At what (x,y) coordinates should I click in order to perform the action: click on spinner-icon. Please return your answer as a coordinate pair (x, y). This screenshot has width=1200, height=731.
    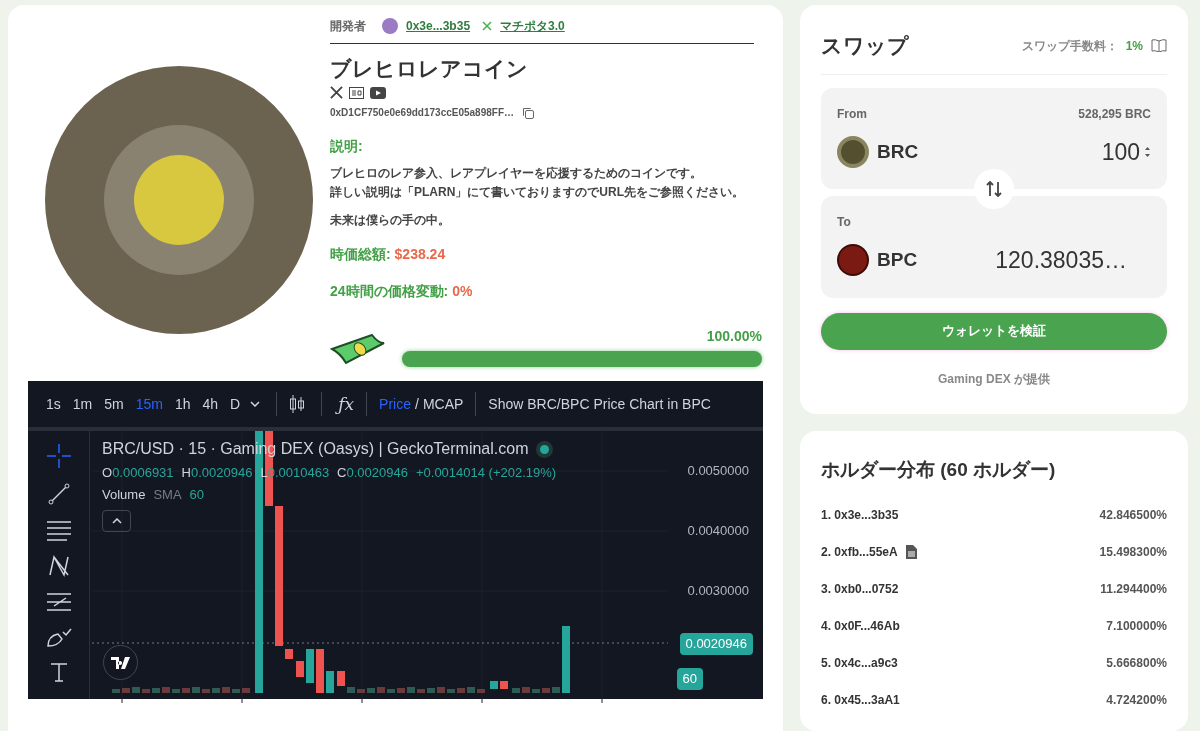
    Looking at the image, I should click on (1147, 151).